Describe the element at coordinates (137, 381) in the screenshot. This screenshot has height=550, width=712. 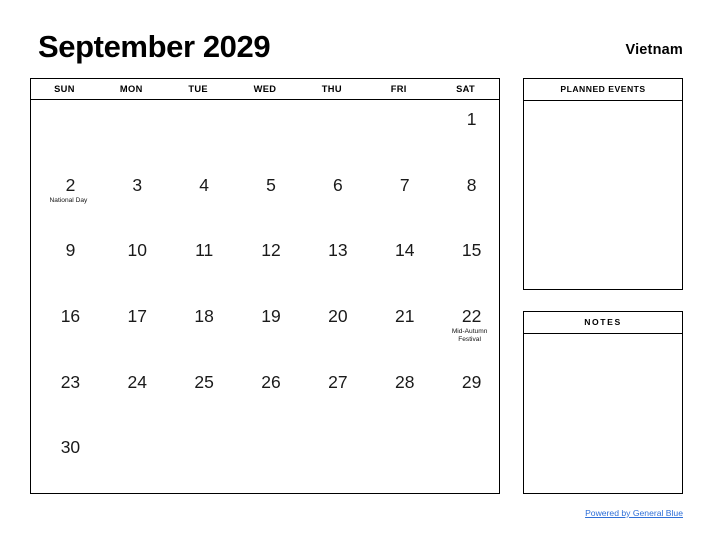
I see `day-number: 24` at that location.